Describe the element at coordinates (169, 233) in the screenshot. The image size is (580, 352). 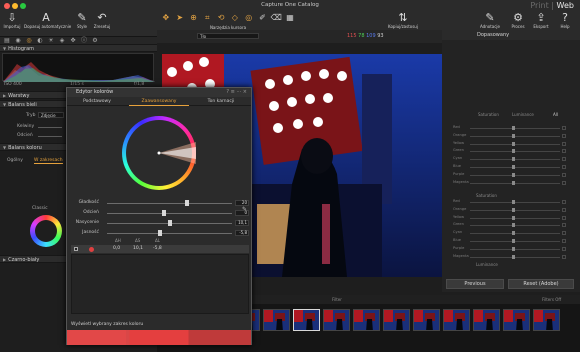
I see `adjust-slider` at that location.